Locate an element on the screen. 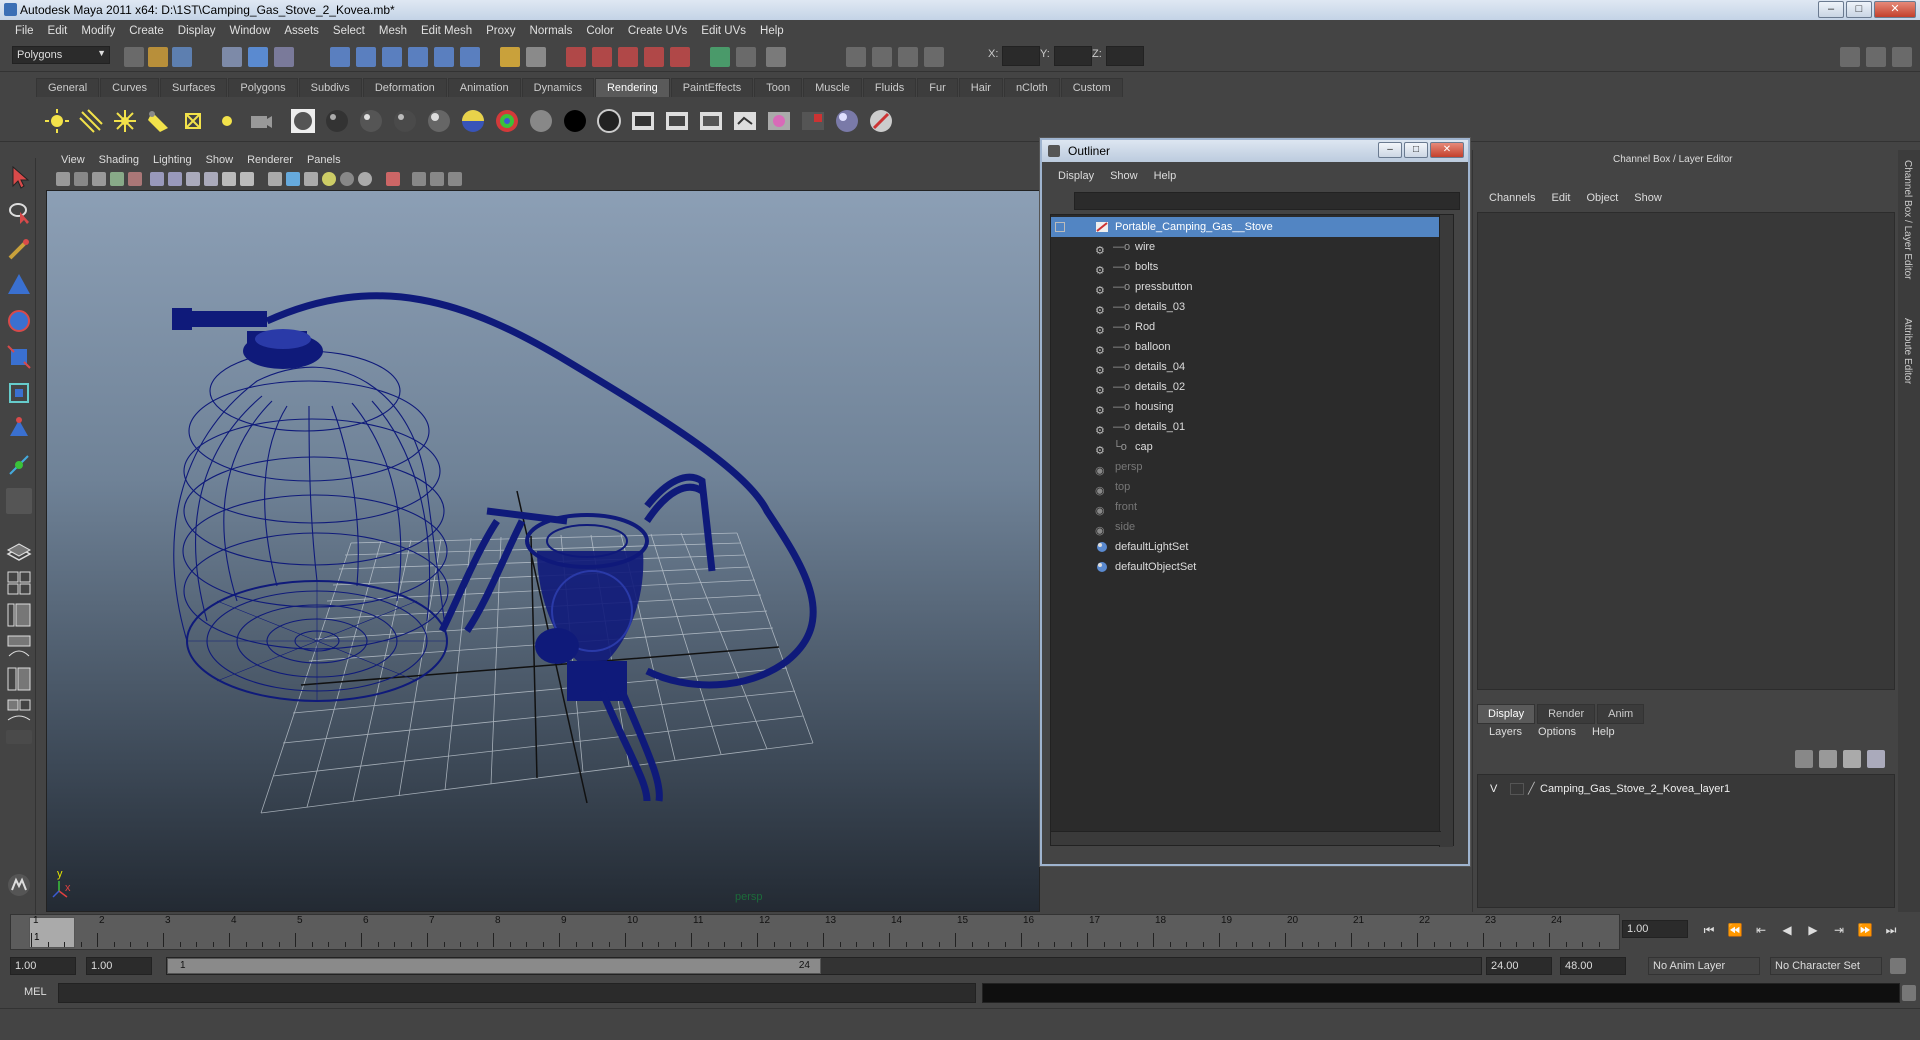 The width and height of the screenshot is (1920, 1040). isolate-select-icon is located at coordinates (347, 179).